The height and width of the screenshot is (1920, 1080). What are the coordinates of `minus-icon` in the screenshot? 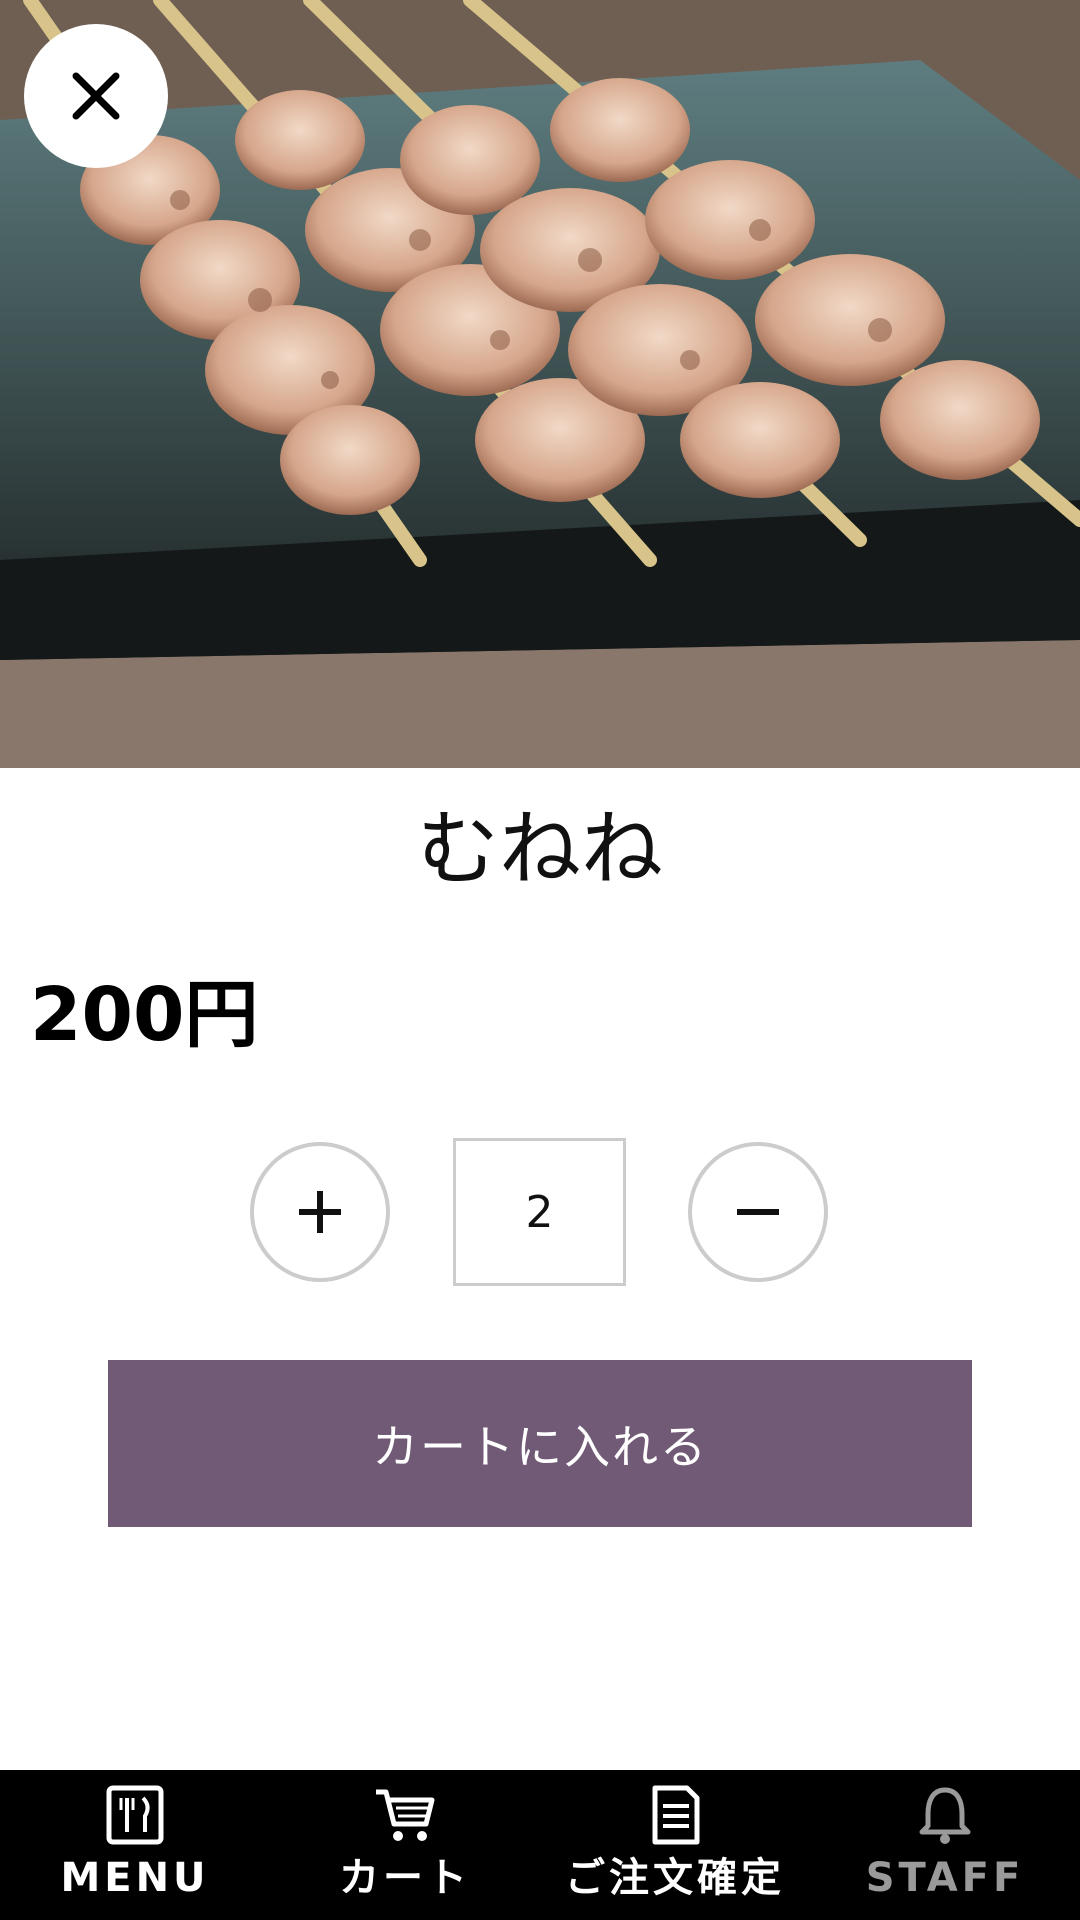 It's located at (758, 1212).